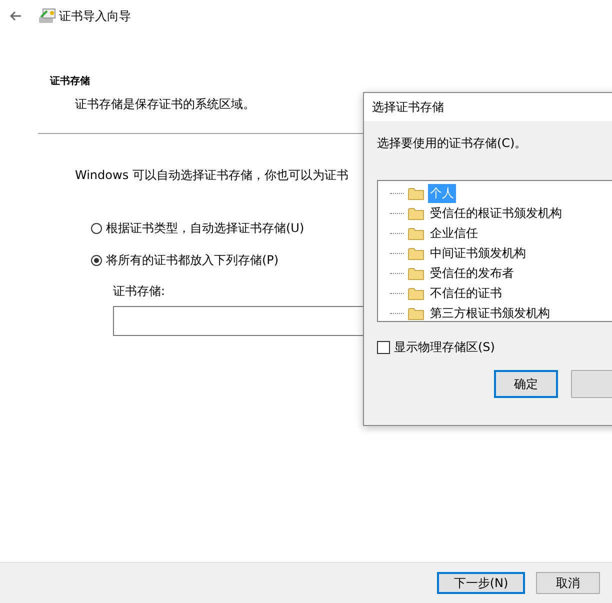 The width and height of the screenshot is (612, 603). I want to click on intro-text: Windows 可以自动选择证书存储，你也可以为证书, so click(211, 175).